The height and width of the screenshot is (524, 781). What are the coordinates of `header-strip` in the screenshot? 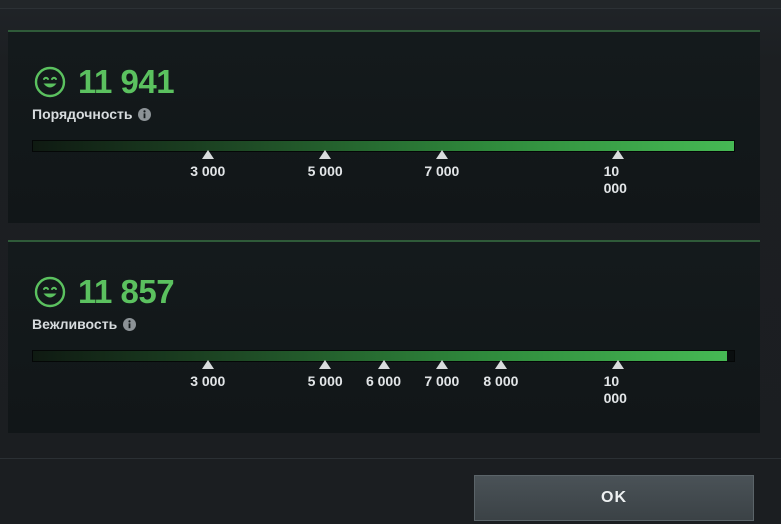 It's located at (390, 4).